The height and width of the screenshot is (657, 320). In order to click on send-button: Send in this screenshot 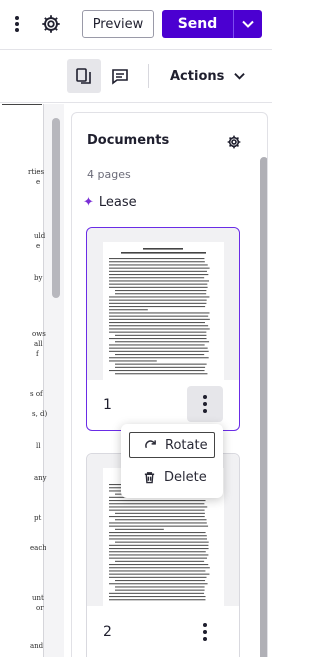, I will do `click(198, 24)`.